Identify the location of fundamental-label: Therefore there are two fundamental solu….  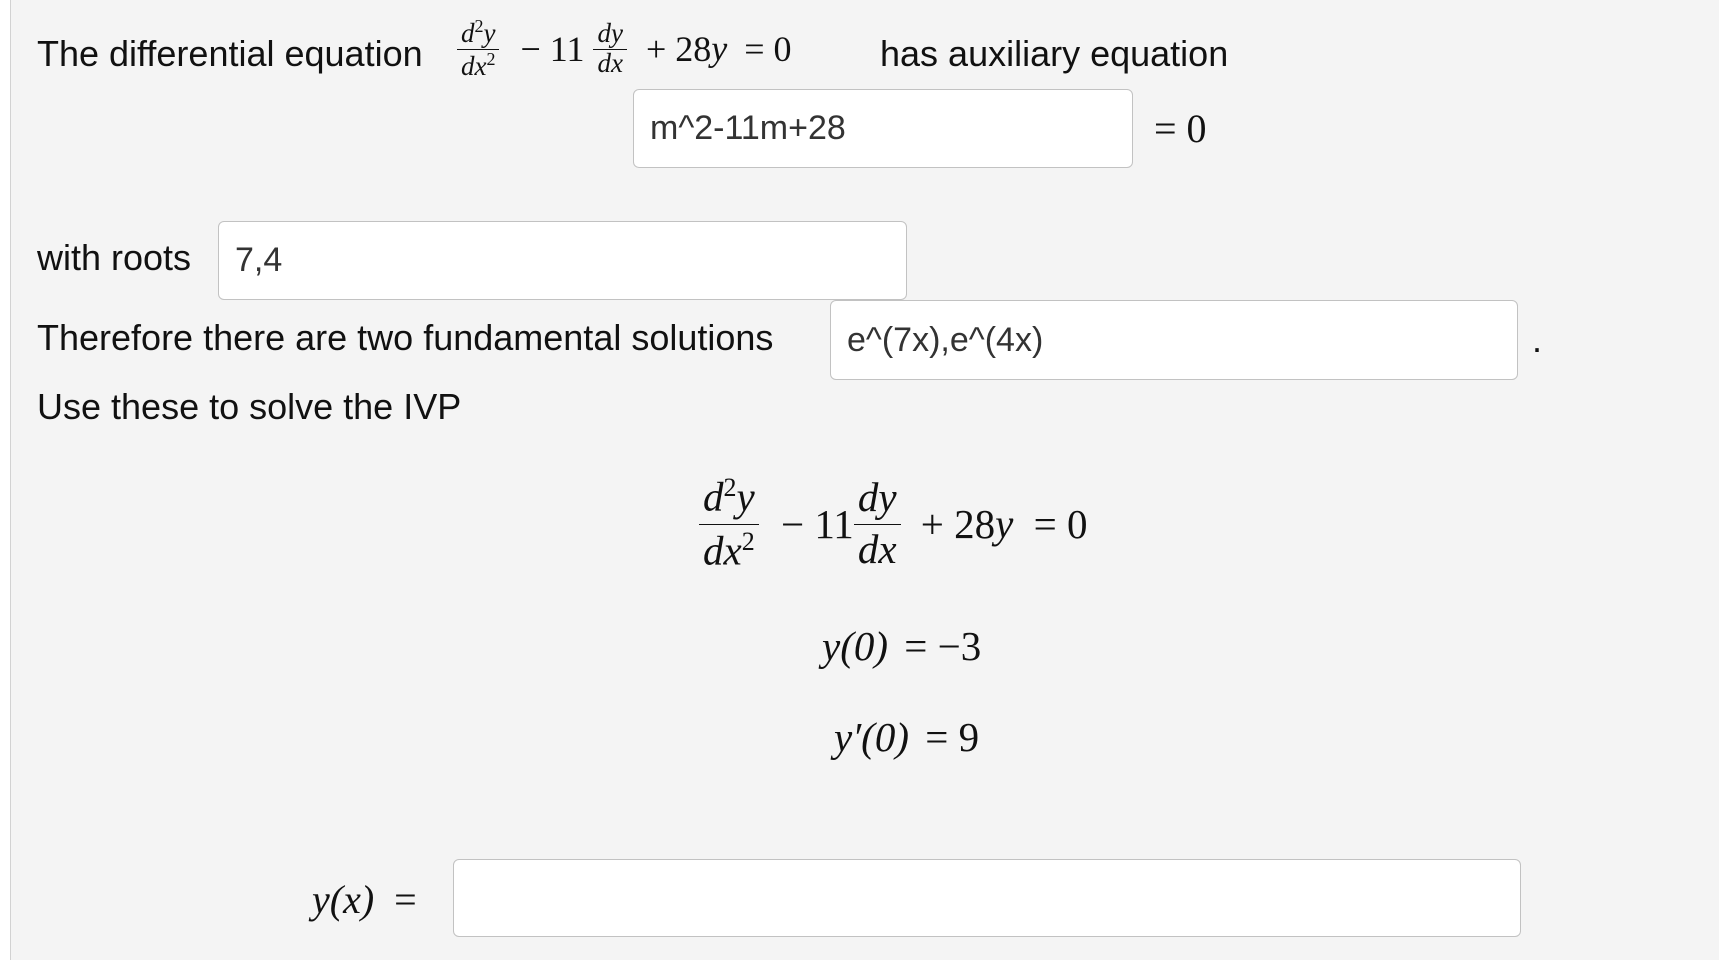
(405, 337).